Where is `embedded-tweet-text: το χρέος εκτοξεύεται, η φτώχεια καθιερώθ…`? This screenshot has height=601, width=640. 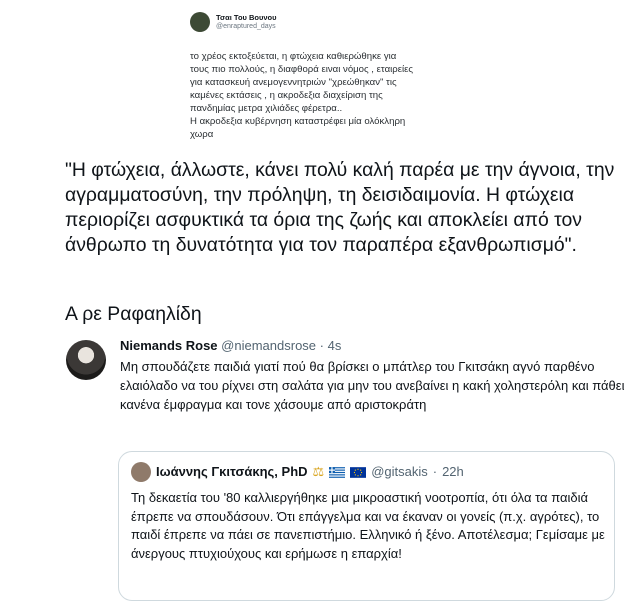
embedded-tweet-text: το χρέος εκτοξεύεται, η φτώχεια καθιερώθ… is located at coordinates (302, 95).